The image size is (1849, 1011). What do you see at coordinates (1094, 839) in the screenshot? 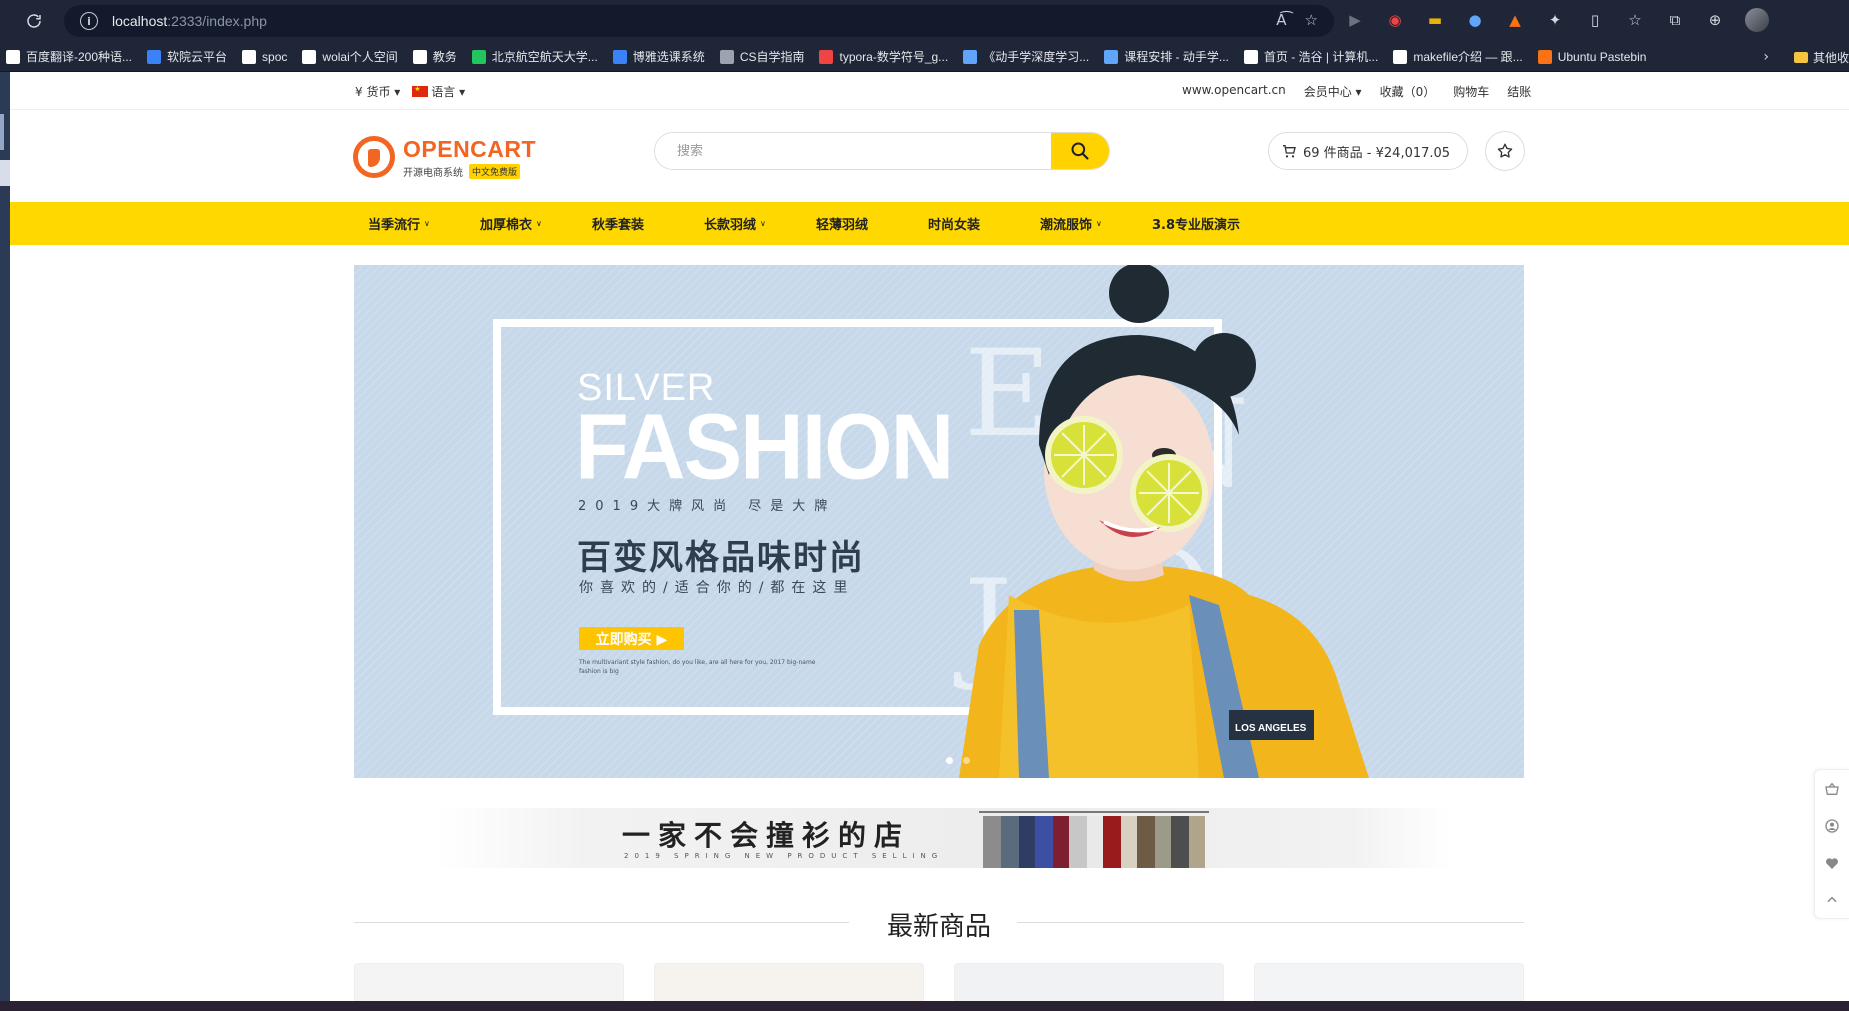
I see `clothing-rack-image` at bounding box center [1094, 839].